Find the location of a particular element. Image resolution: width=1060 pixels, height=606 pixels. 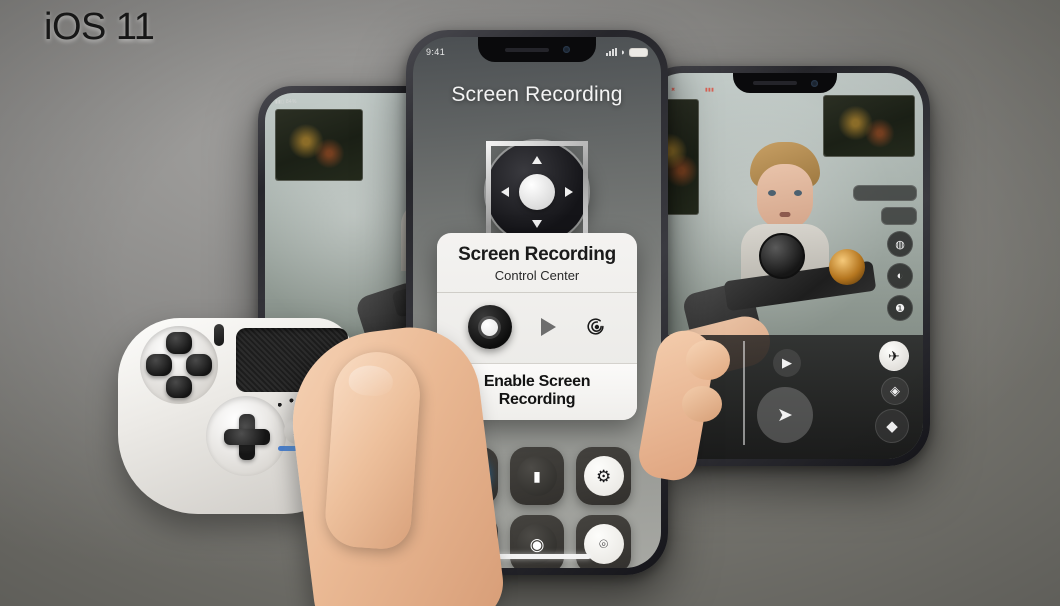

right-minimap-right is located at coordinates (869, 126).